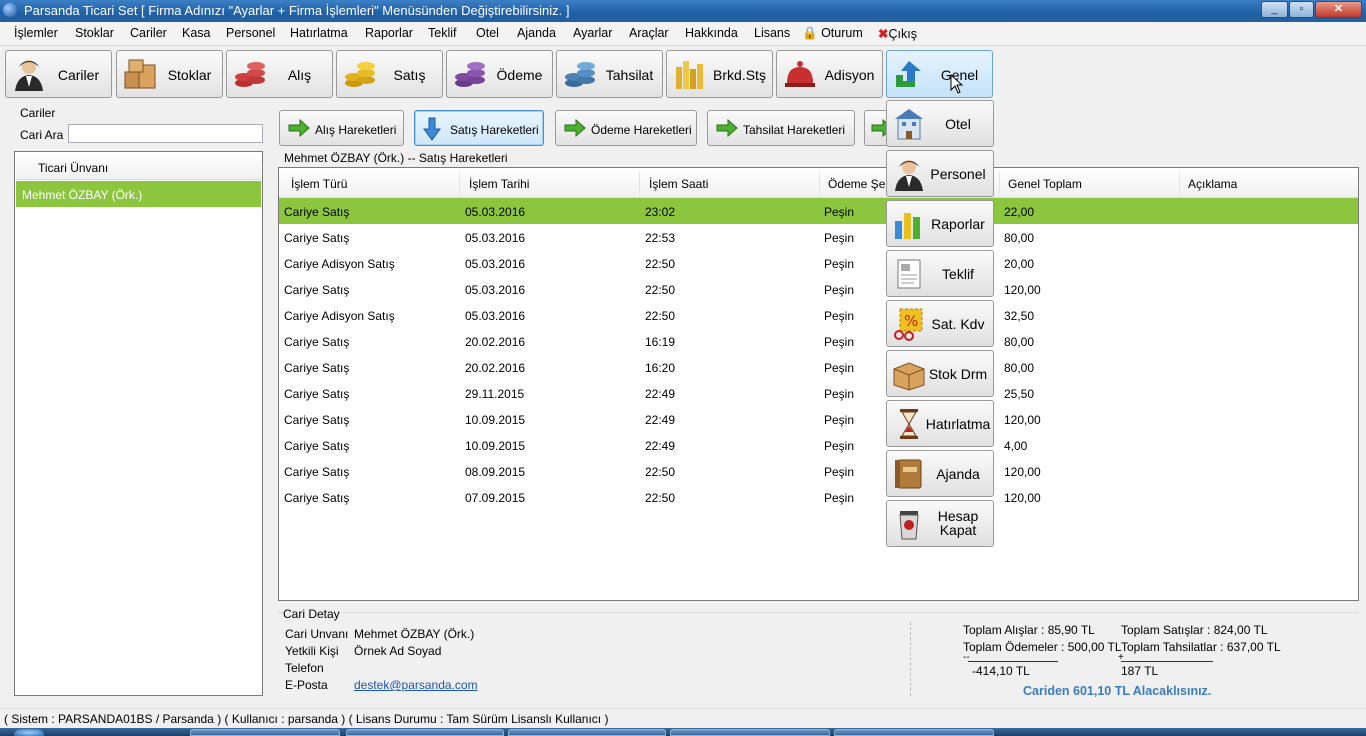 Image resolution: width=1366 pixels, height=736 pixels. Describe the element at coordinates (940, 323) in the screenshot. I see `genel-menu-sat-kdv: % Sat. Kdv` at that location.